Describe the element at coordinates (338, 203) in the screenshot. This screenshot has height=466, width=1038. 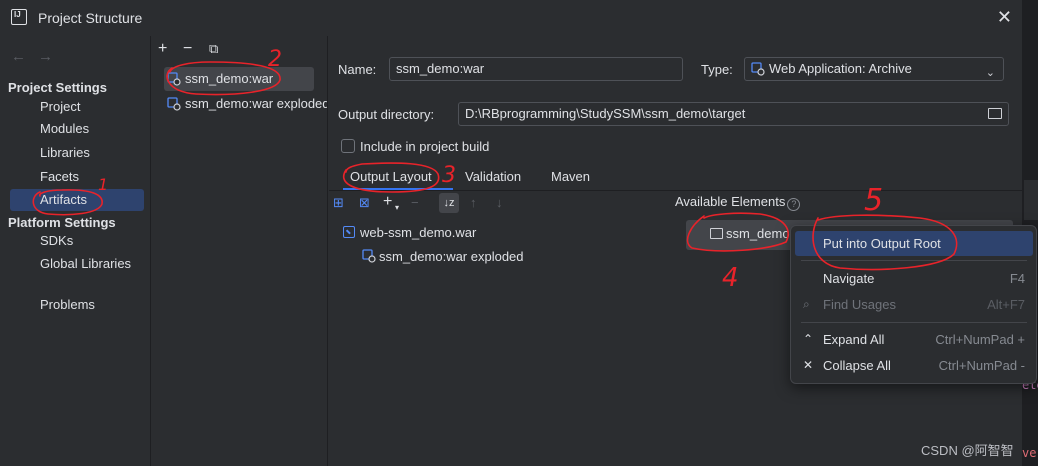
I see `new-directory-icon: ⊞` at that location.